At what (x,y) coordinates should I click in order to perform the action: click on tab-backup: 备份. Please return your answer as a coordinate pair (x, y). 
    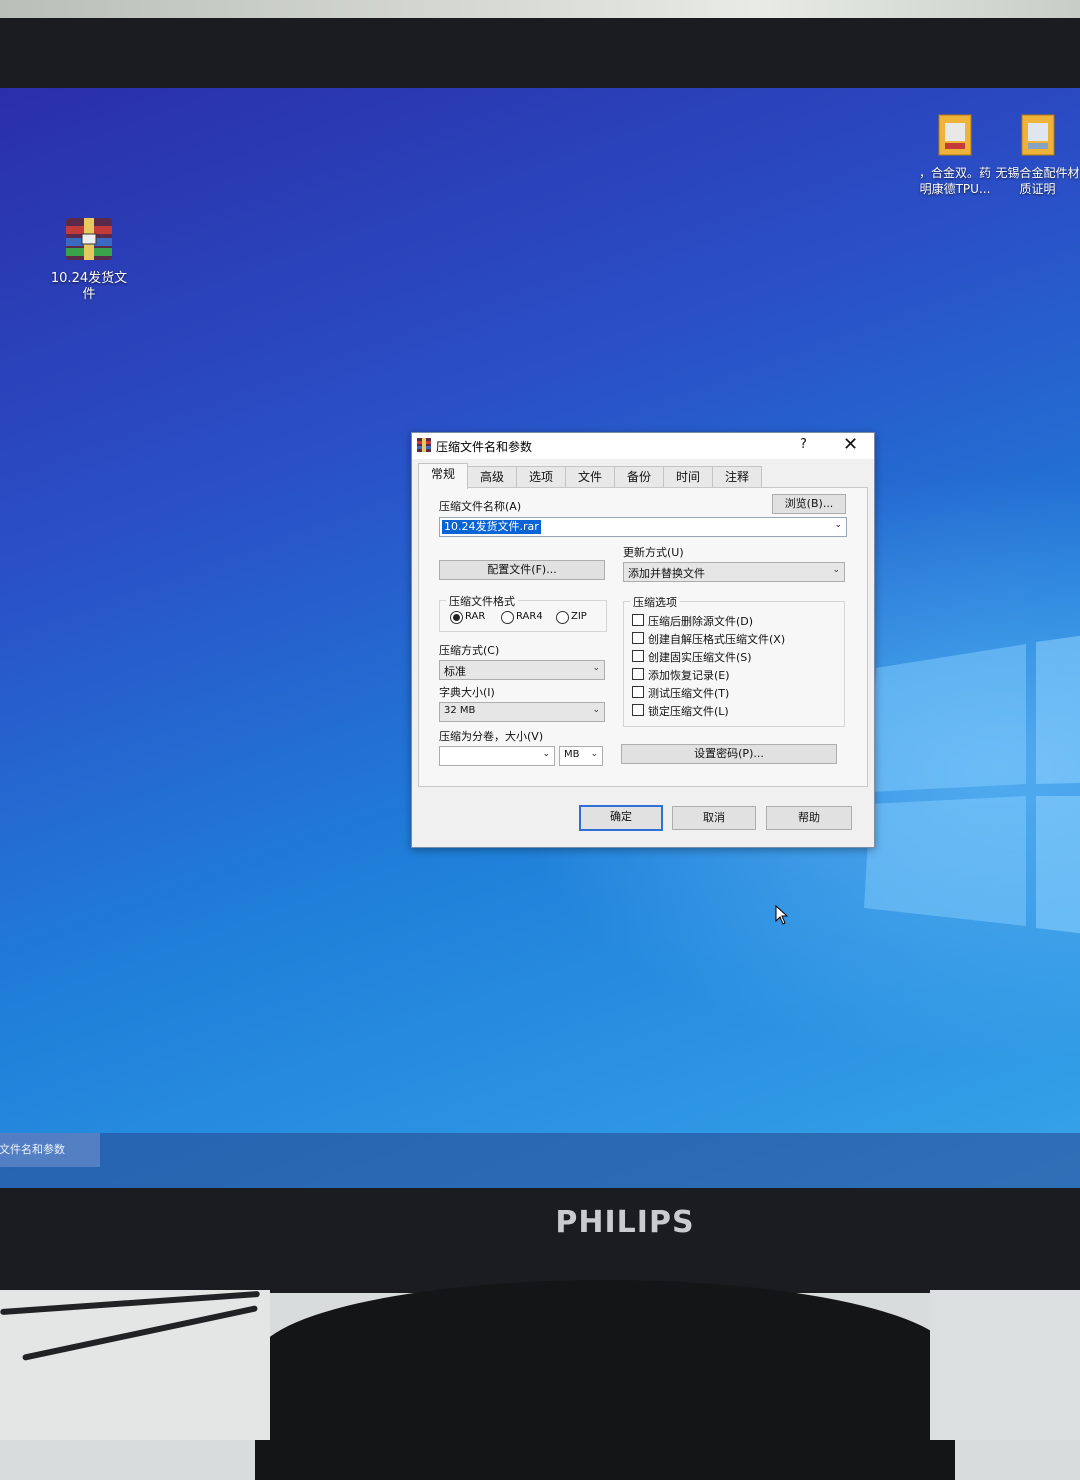
    Looking at the image, I should click on (639, 477).